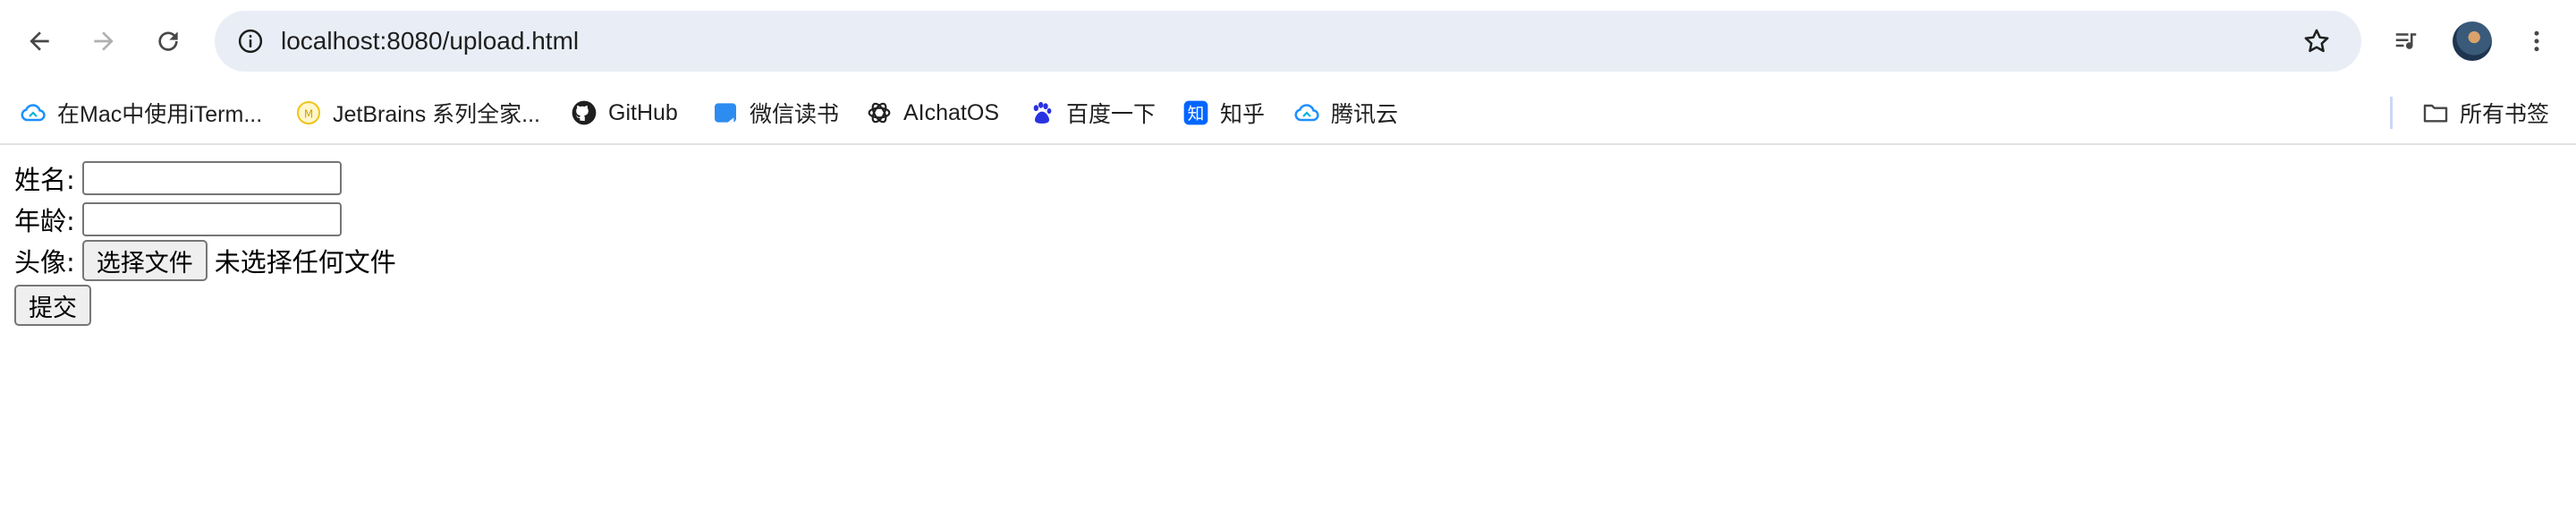 The image size is (2576, 530). I want to click on jetbrains-icon: M, so click(308, 113).